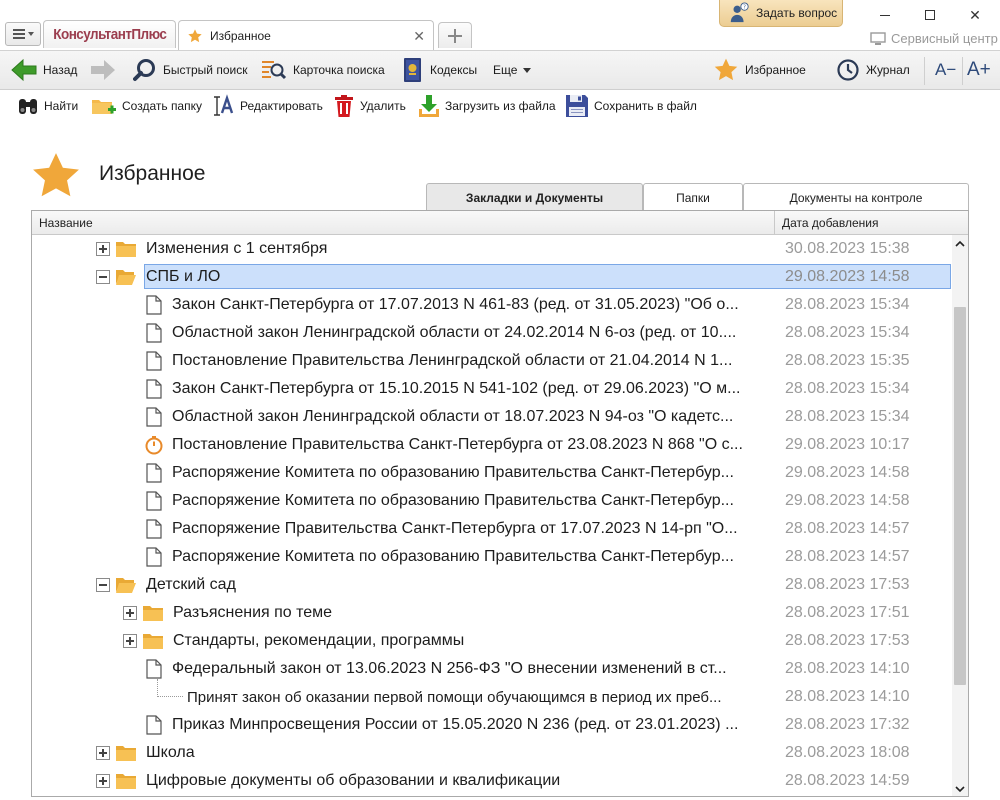  What do you see at coordinates (847, 248) in the screenshot?
I see `row-date: 30.08.2023 15:38` at bounding box center [847, 248].